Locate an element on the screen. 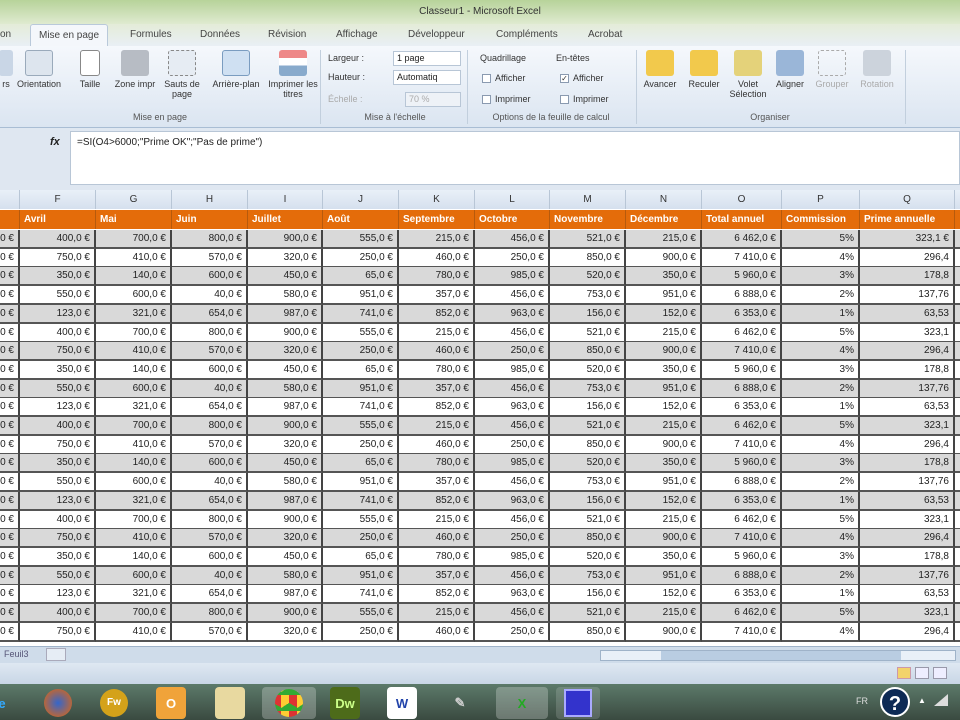  table-cell: 963,0 € is located at coordinates (512, 501).